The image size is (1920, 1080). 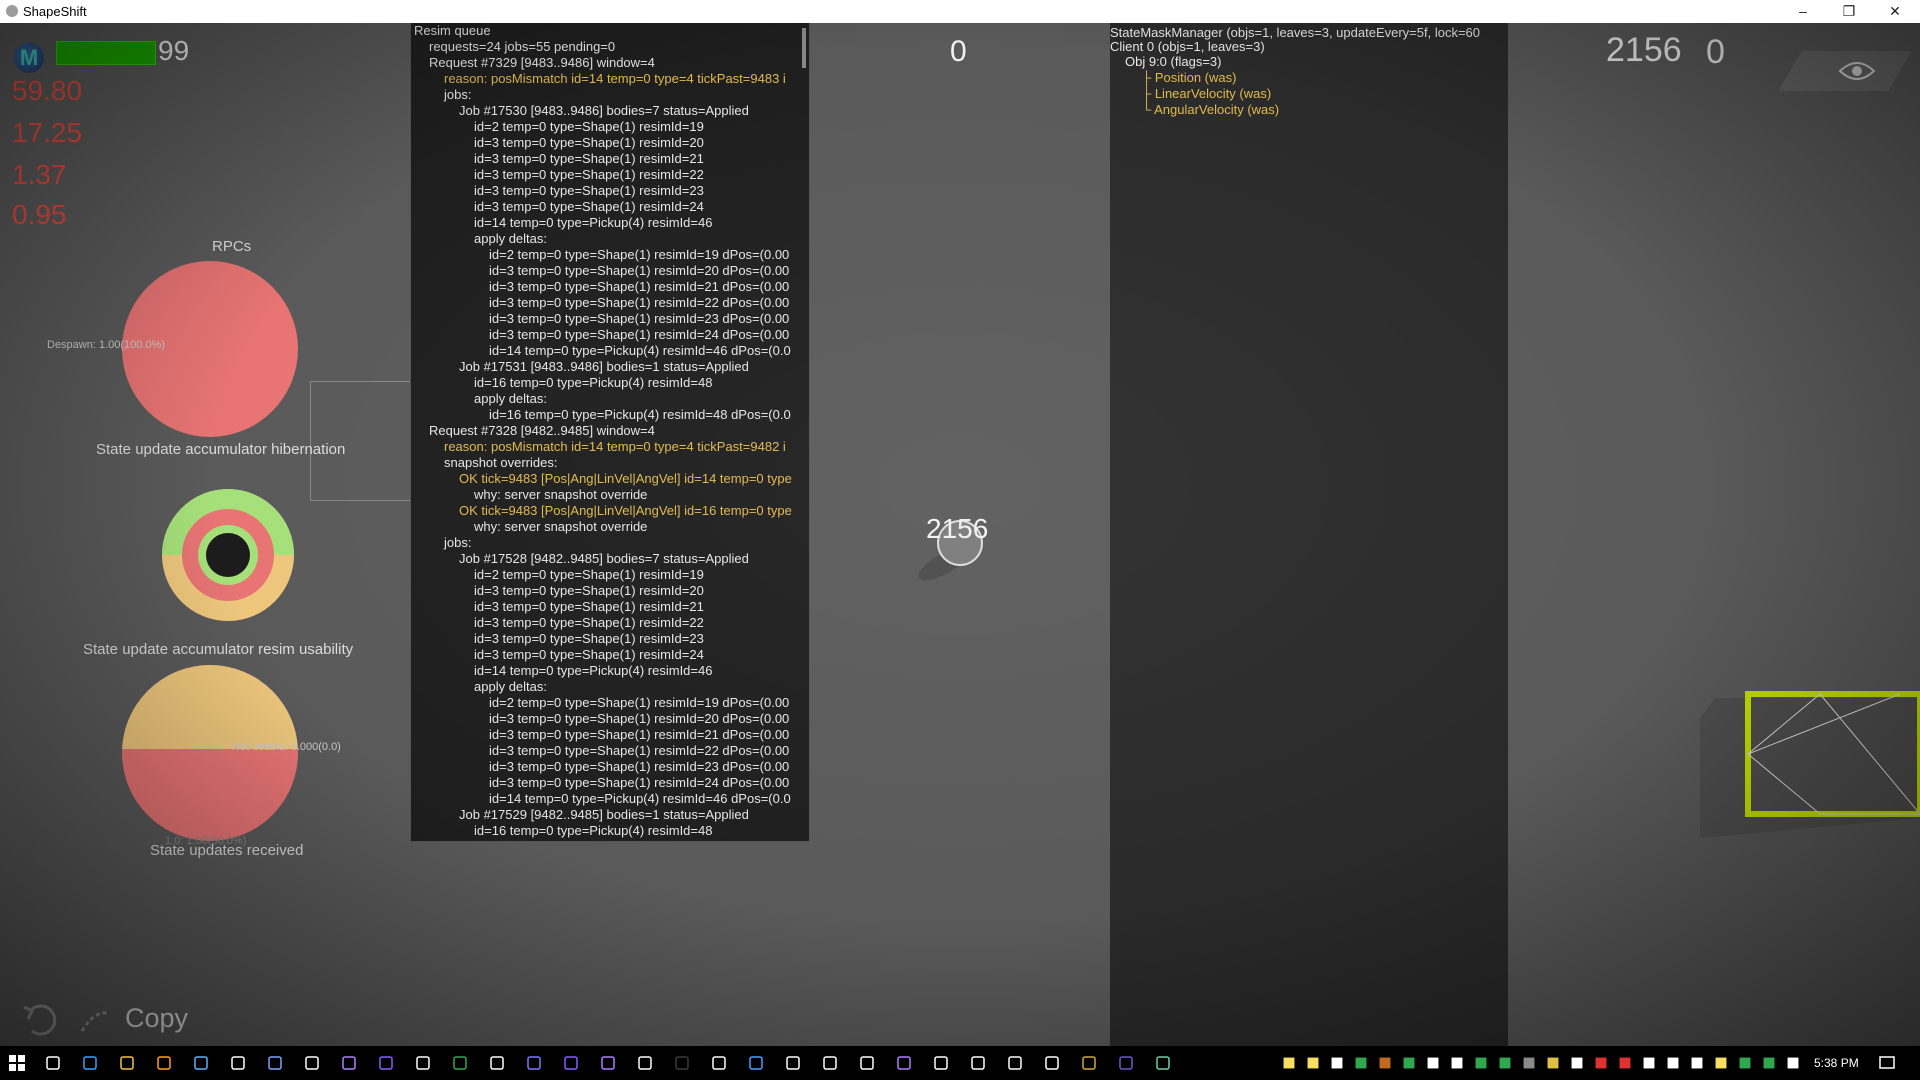 What do you see at coordinates (1895, 11) in the screenshot?
I see `close-button: ✕` at bounding box center [1895, 11].